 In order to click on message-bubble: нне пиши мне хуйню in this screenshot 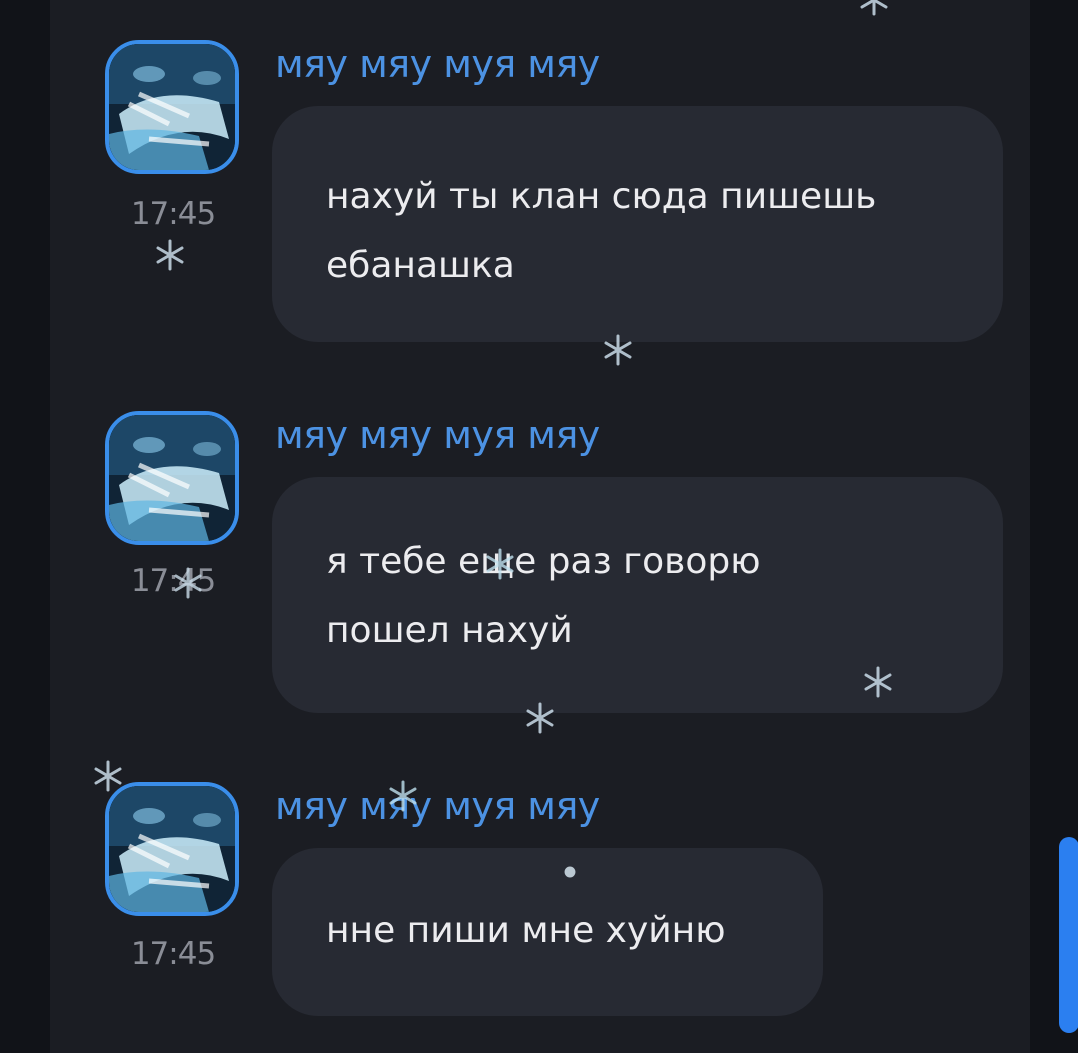, I will do `click(547, 932)`.